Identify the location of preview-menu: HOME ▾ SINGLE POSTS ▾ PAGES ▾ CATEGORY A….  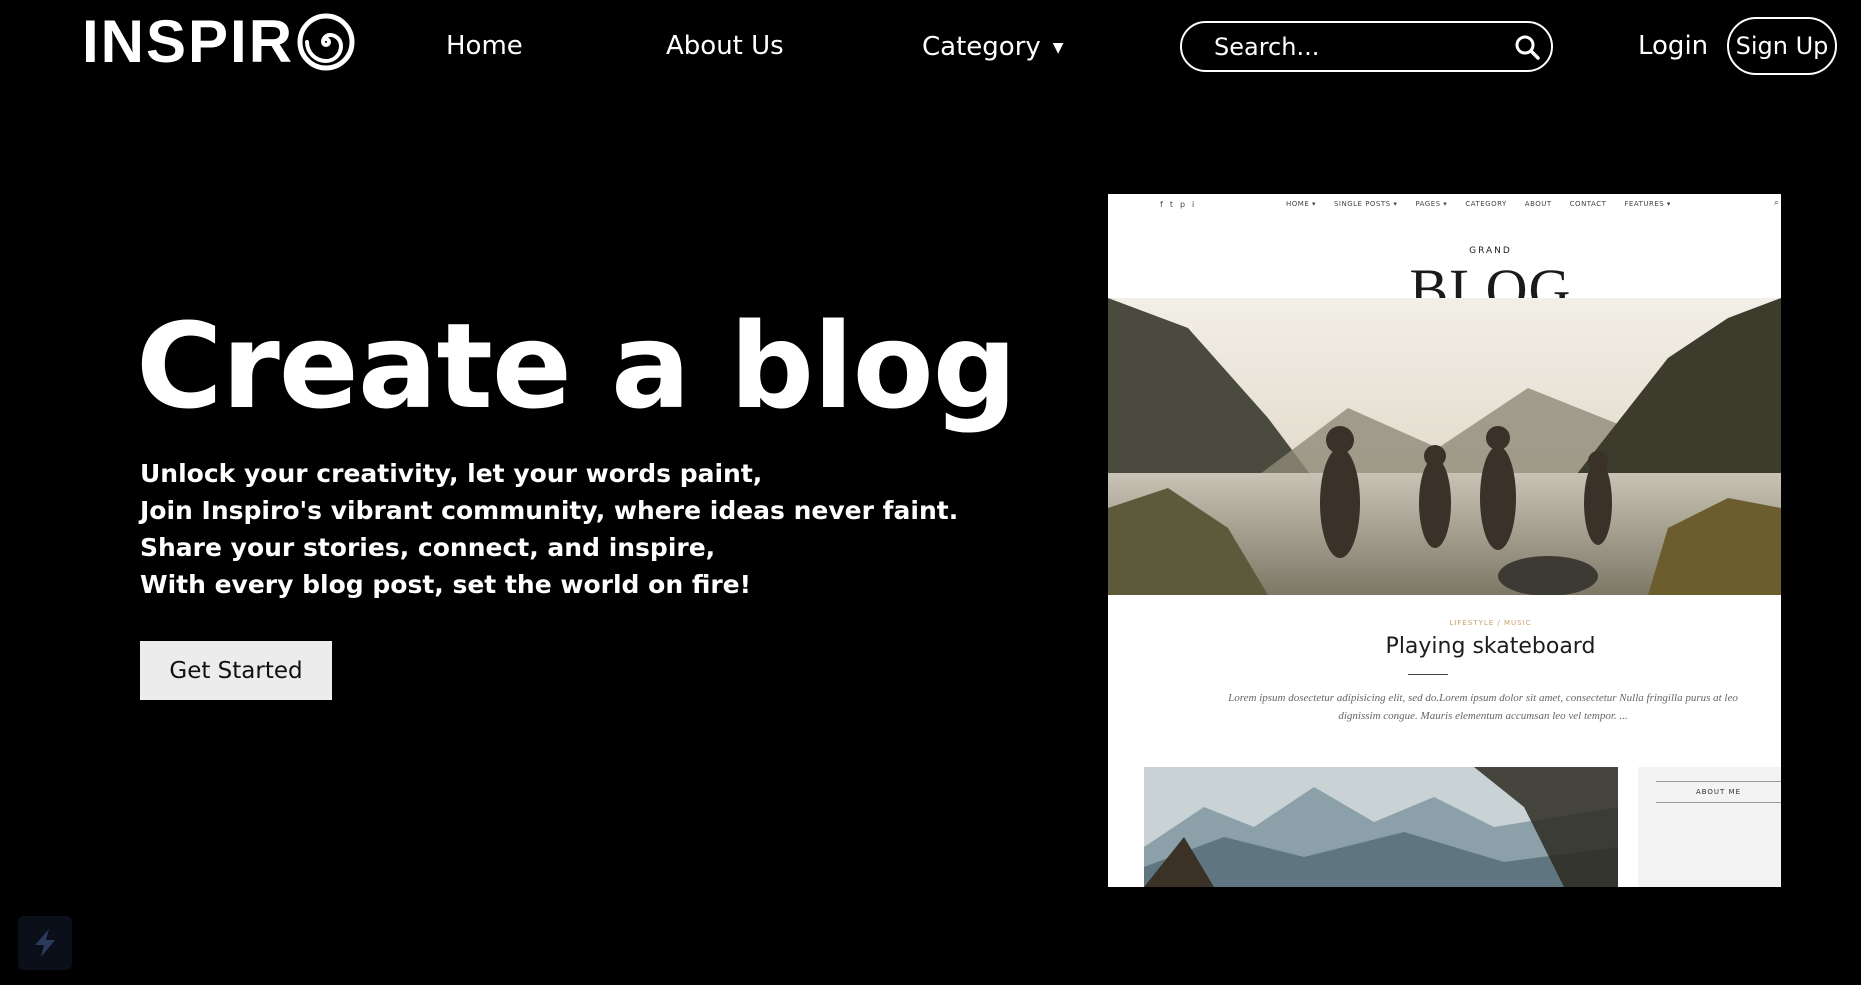
(1478, 204).